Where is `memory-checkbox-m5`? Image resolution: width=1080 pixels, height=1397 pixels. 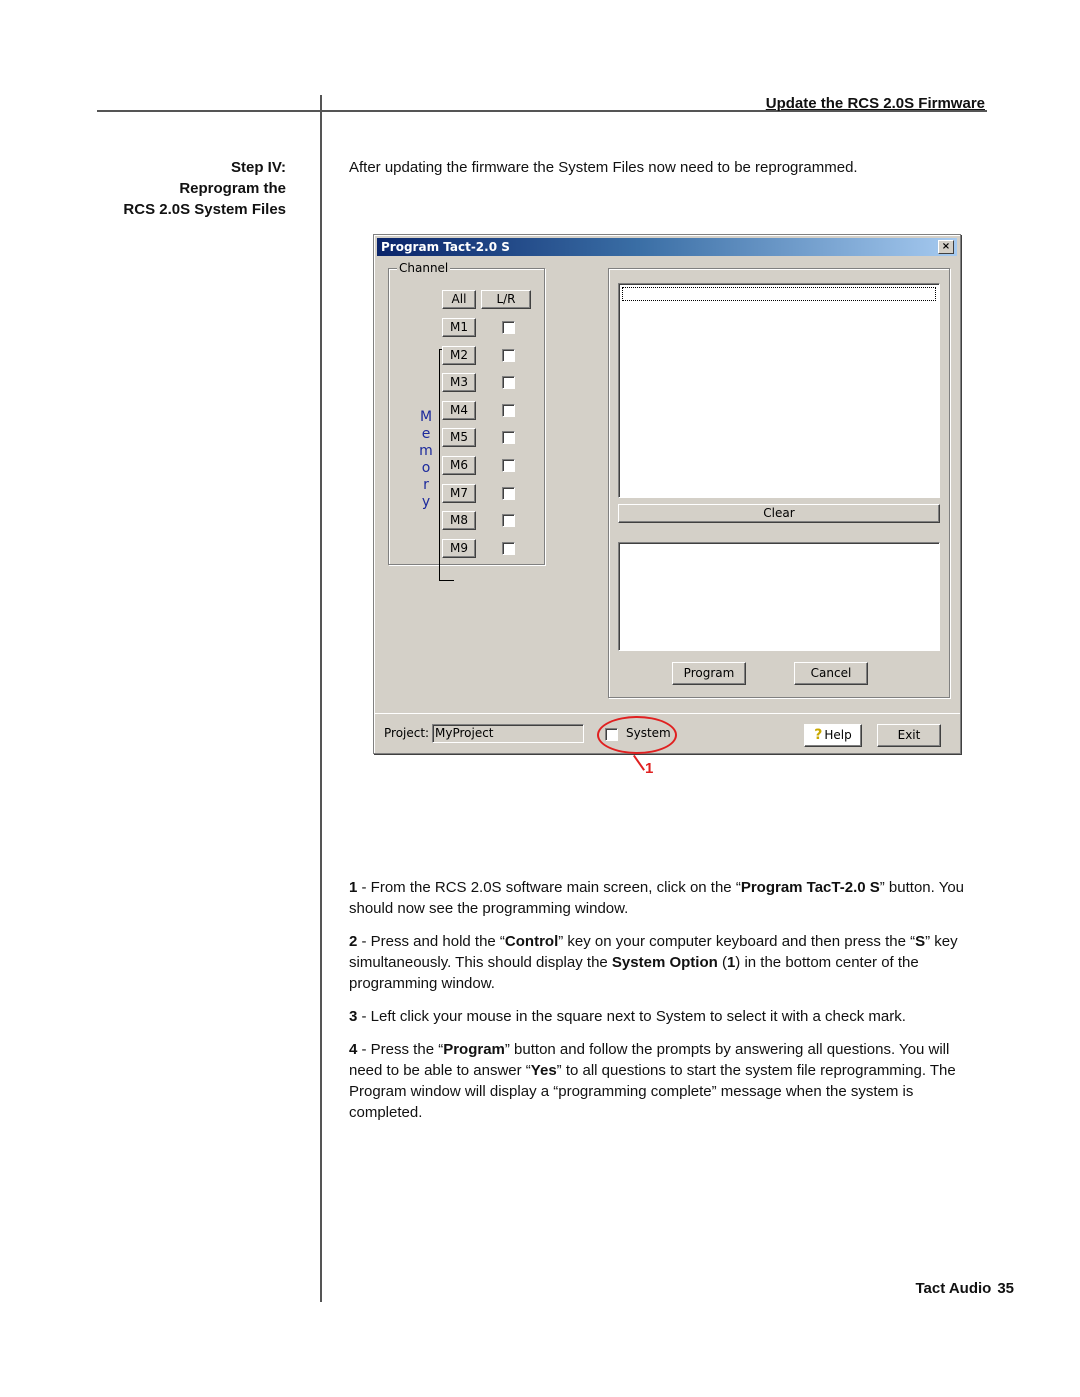 memory-checkbox-m5 is located at coordinates (508, 438).